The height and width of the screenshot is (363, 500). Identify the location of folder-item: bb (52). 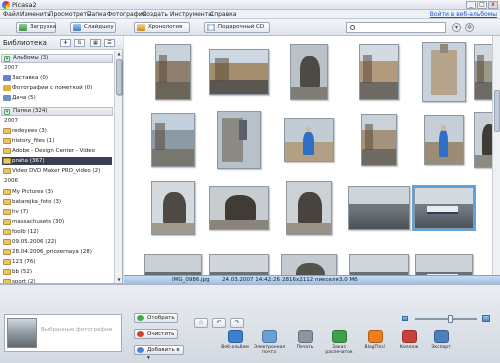
(57, 272).